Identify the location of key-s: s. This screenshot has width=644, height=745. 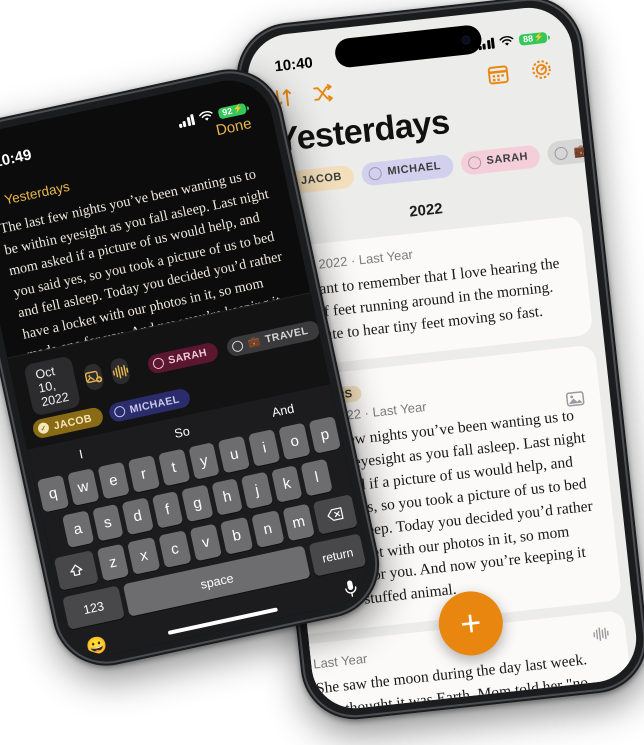
(107, 522).